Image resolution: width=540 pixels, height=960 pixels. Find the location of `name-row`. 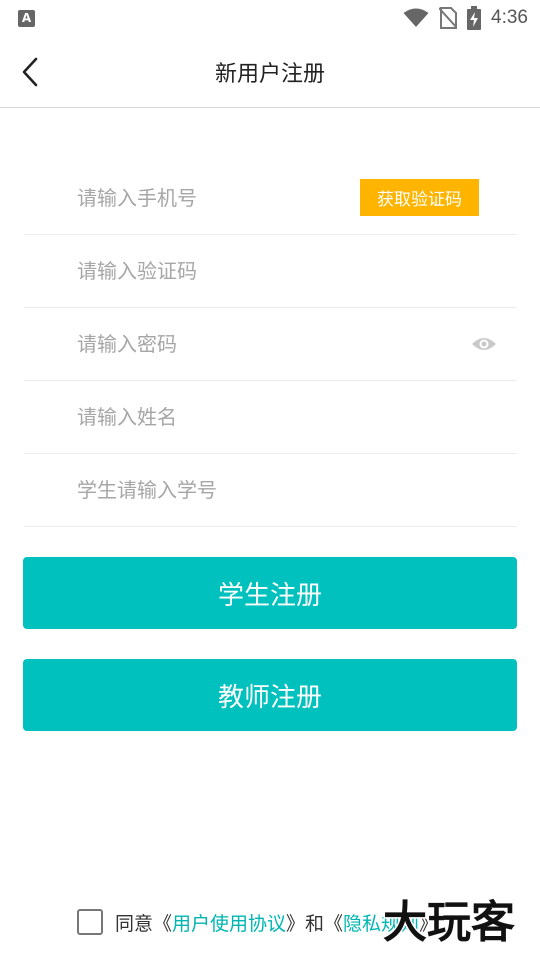

name-row is located at coordinates (270, 417).